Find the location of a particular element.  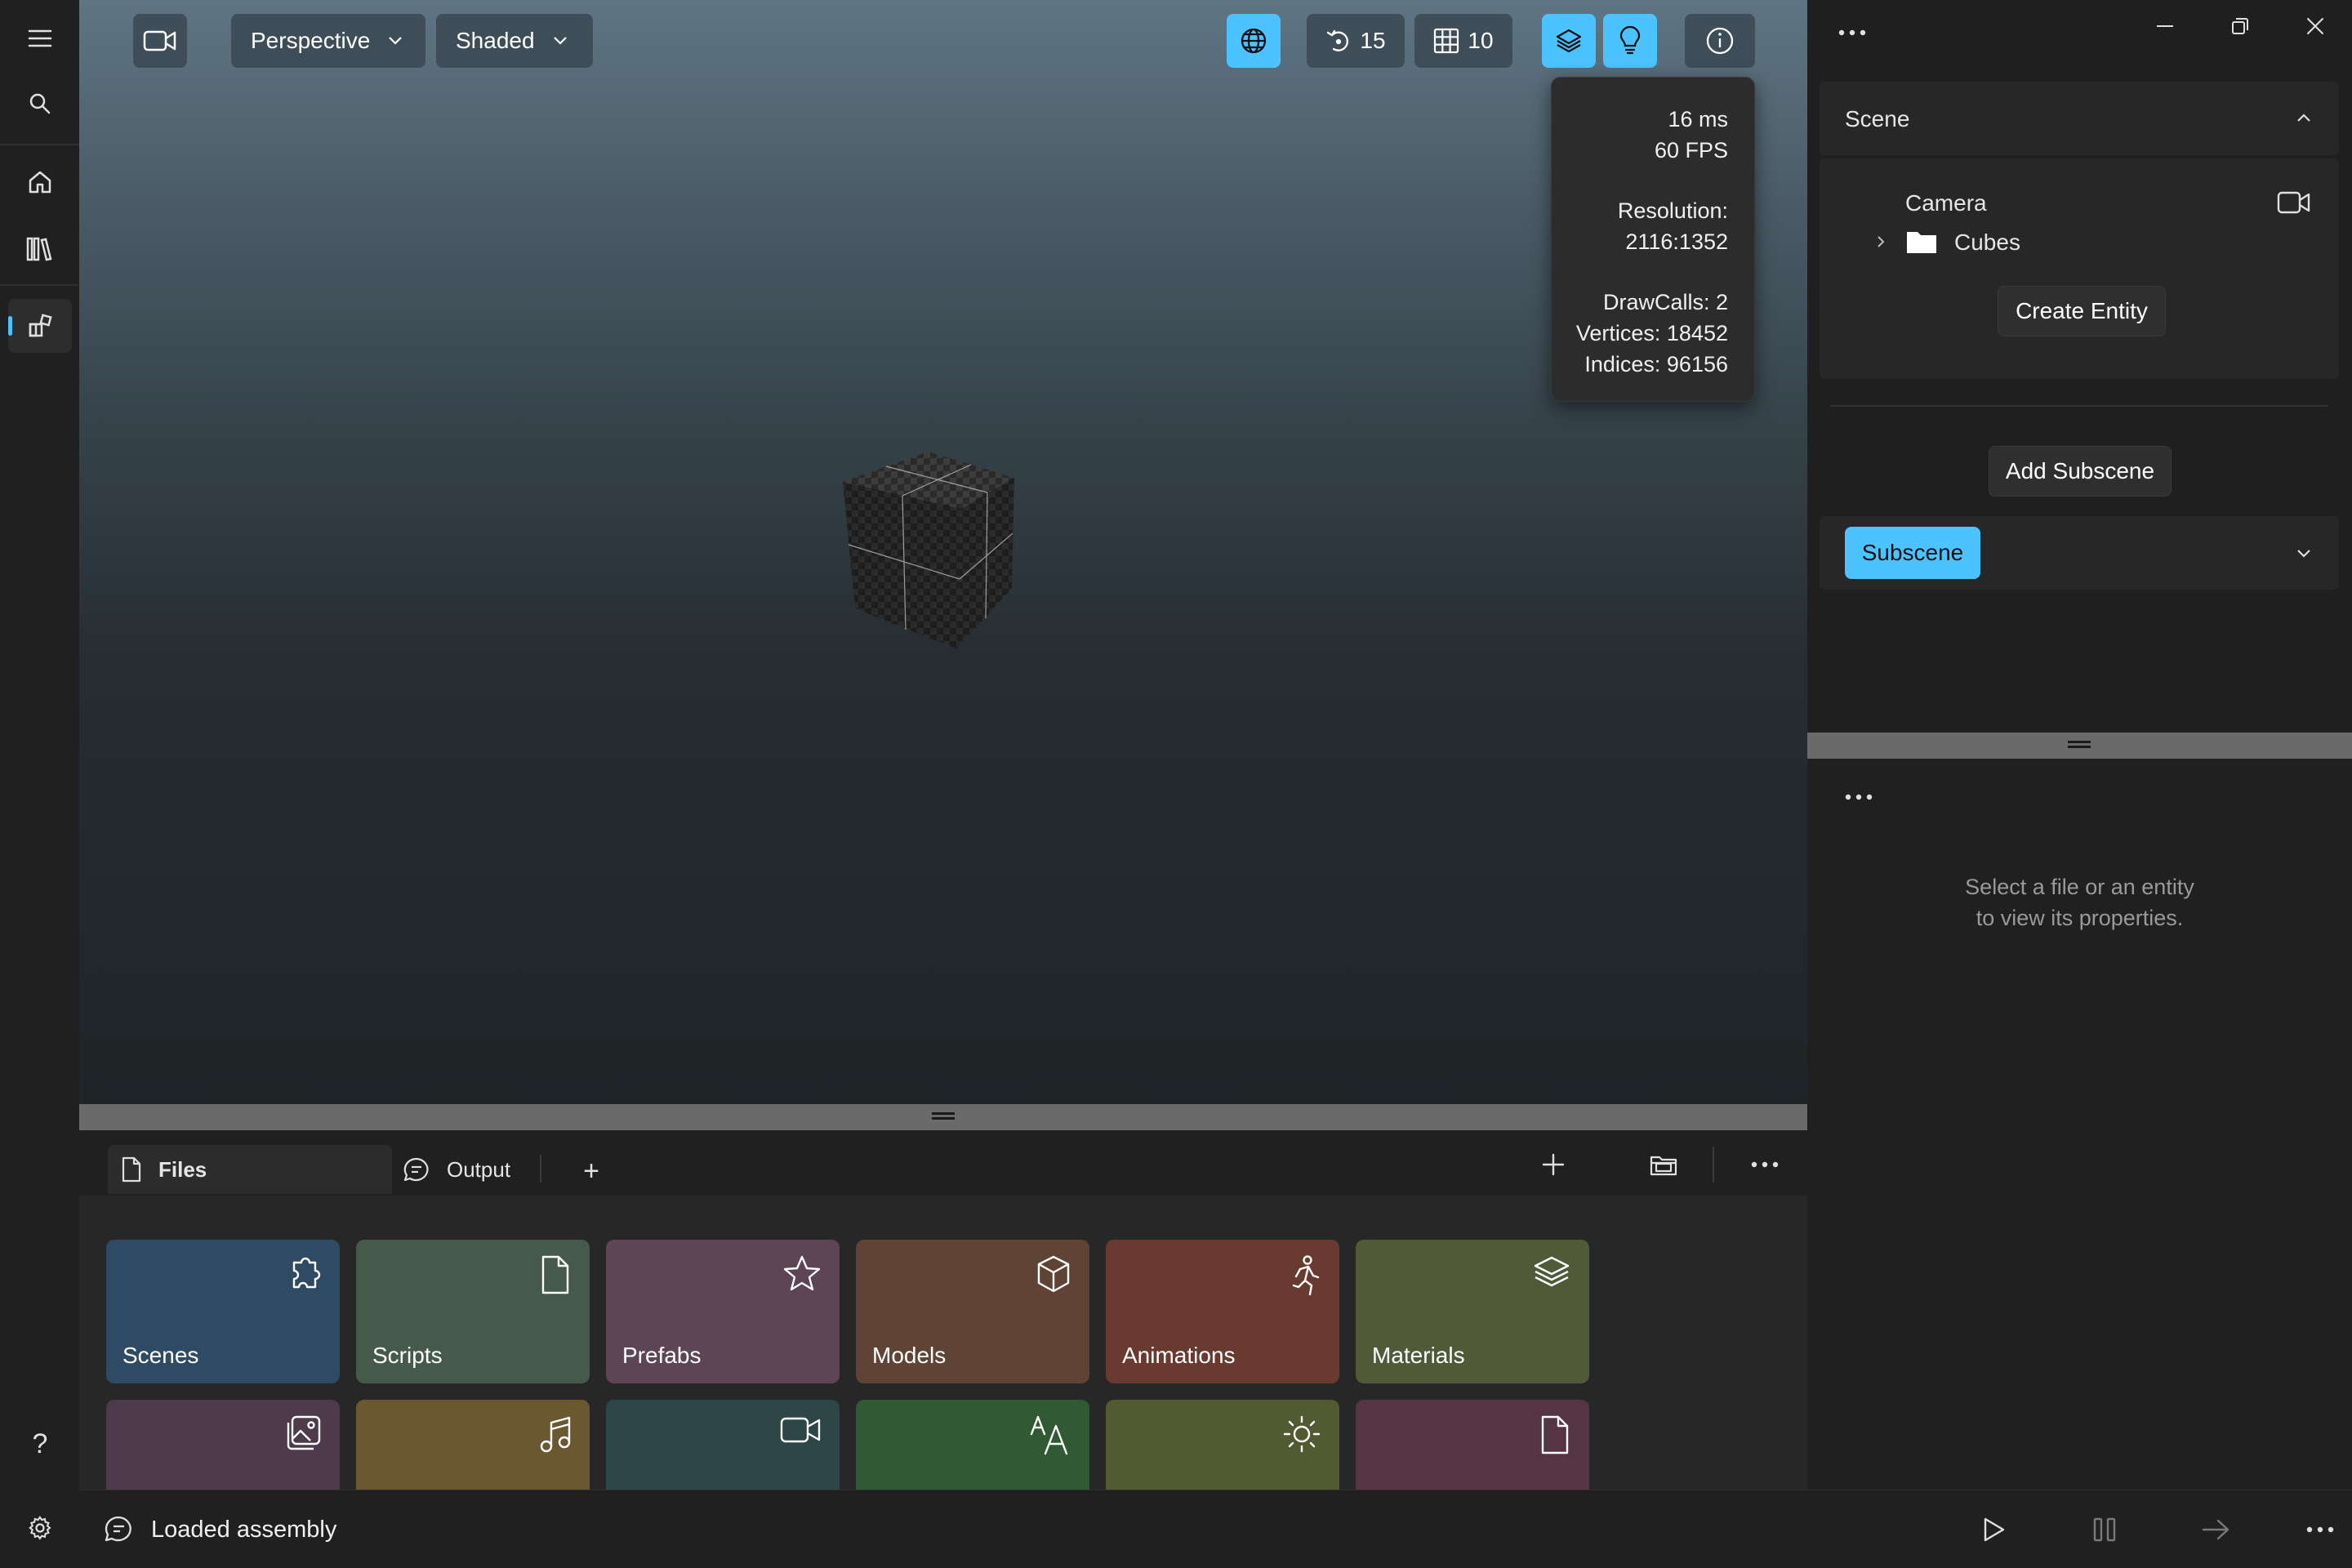

folder-tile-scenes: Scenes is located at coordinates (223, 1311).